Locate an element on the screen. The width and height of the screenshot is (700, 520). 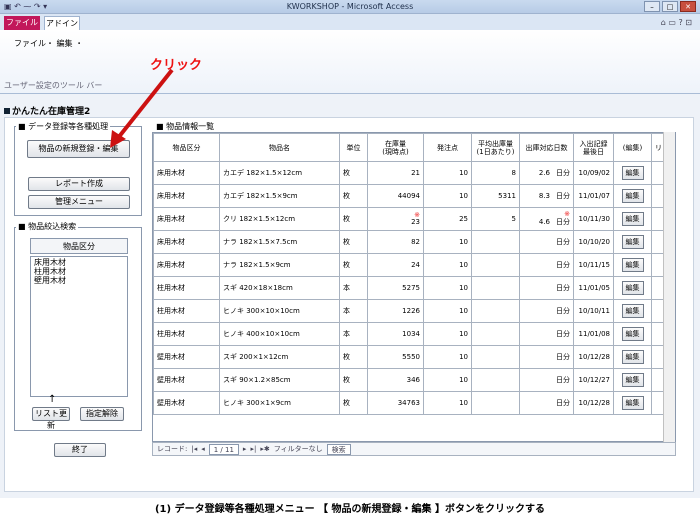
clear-filter-button: 指定解除 is located at coordinates (102, 414).